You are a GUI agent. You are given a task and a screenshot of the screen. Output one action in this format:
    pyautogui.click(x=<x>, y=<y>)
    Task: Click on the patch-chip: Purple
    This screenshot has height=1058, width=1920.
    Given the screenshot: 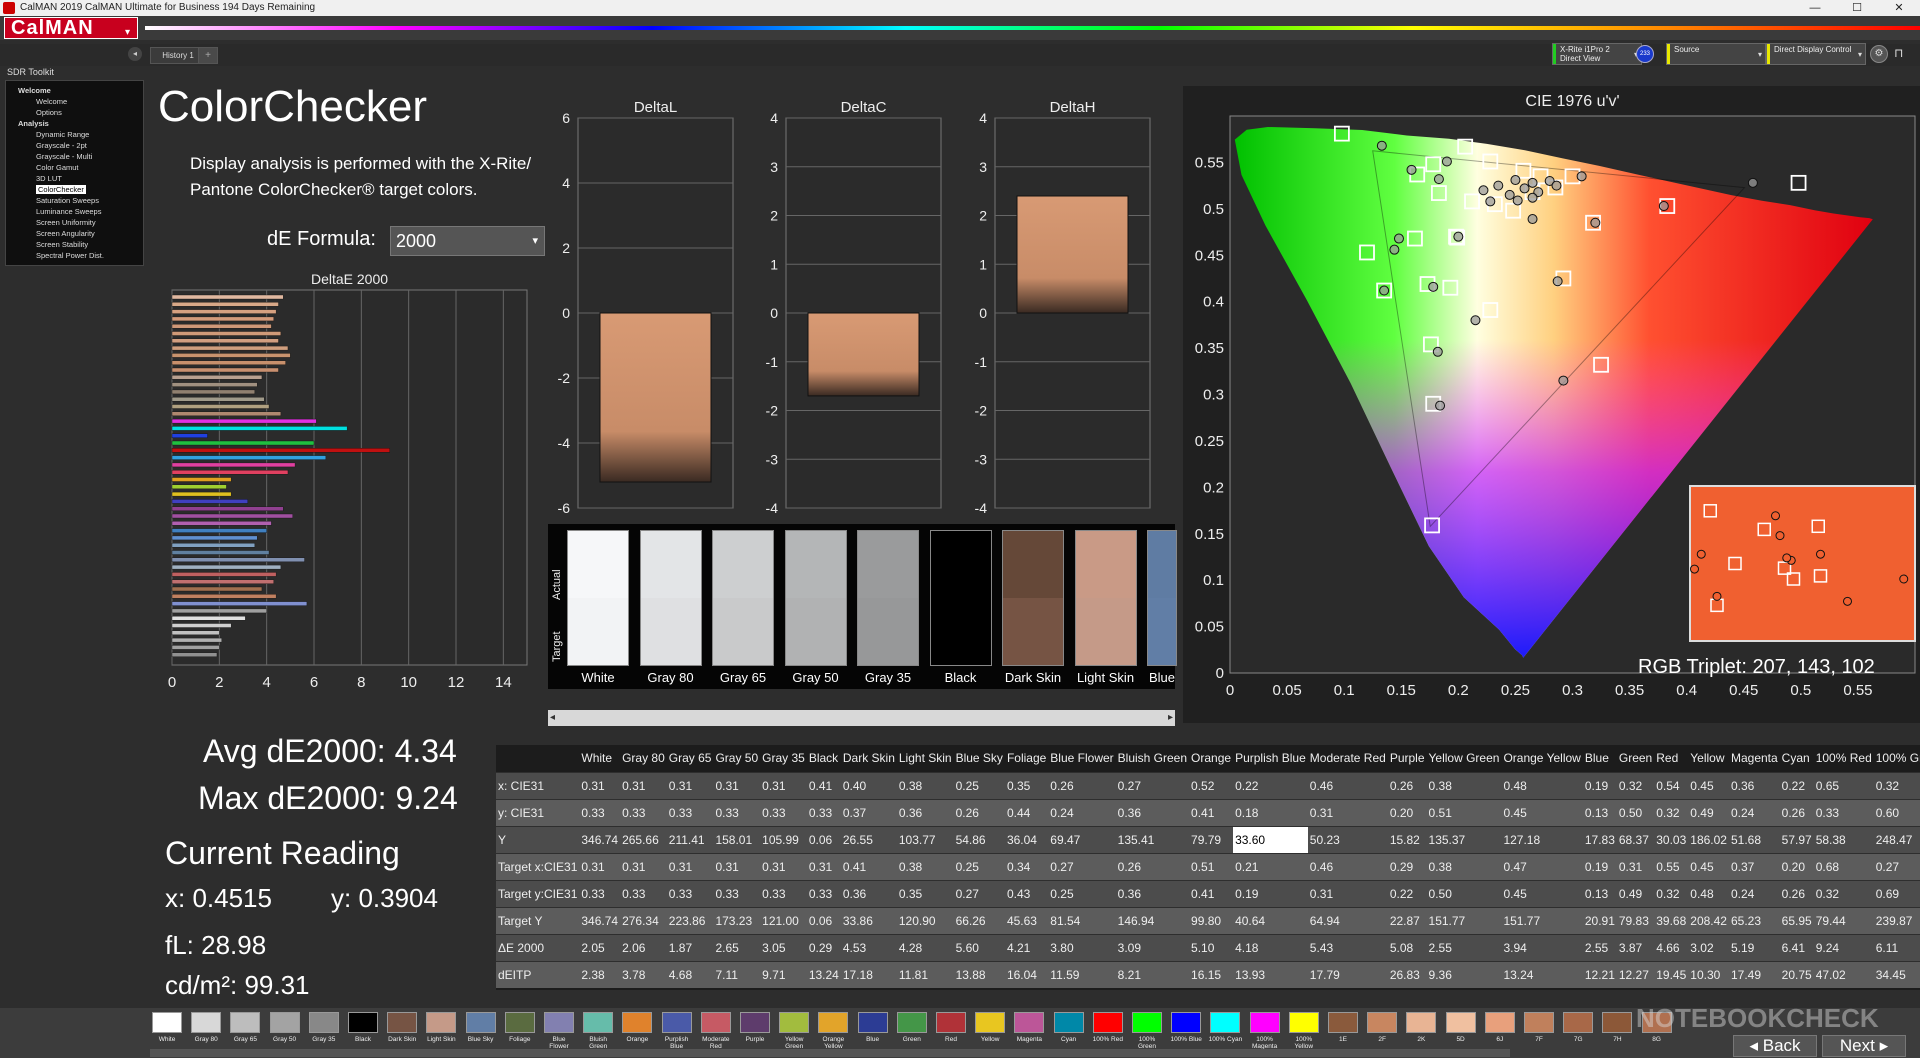 What is the action you would take?
    pyautogui.click(x=755, y=1032)
    